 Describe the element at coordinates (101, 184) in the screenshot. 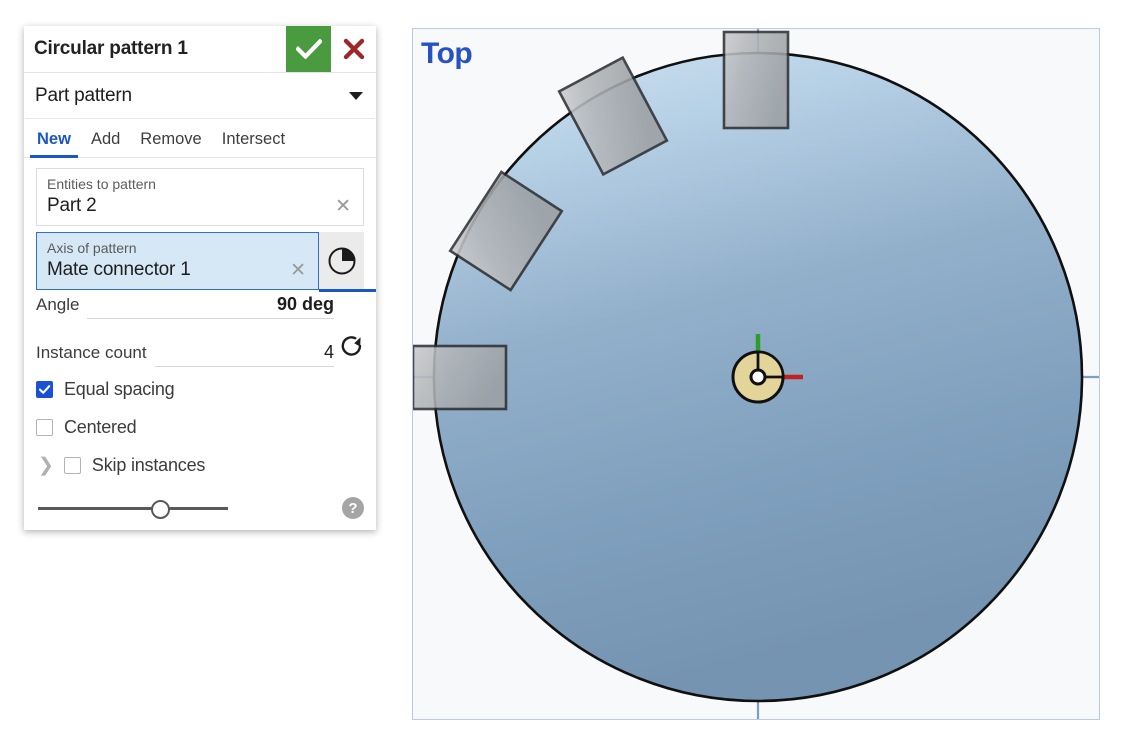

I see `entities-to-pattern-caption: Entities to pattern` at that location.